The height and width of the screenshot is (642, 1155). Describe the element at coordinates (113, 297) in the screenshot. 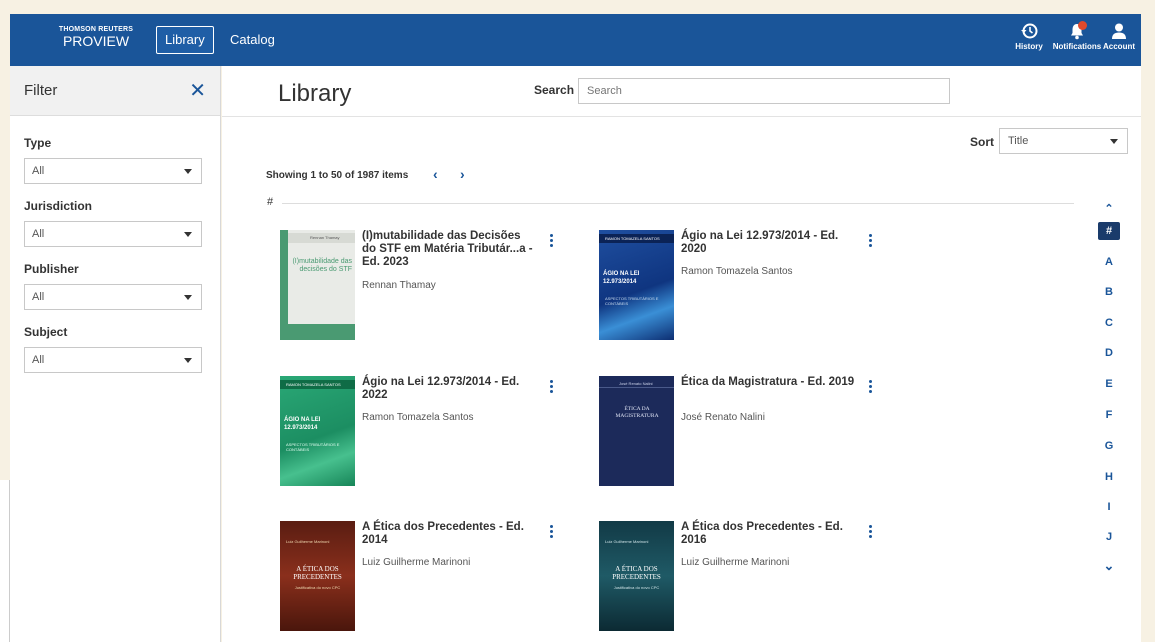

I see `filter-publisher-select: All` at that location.